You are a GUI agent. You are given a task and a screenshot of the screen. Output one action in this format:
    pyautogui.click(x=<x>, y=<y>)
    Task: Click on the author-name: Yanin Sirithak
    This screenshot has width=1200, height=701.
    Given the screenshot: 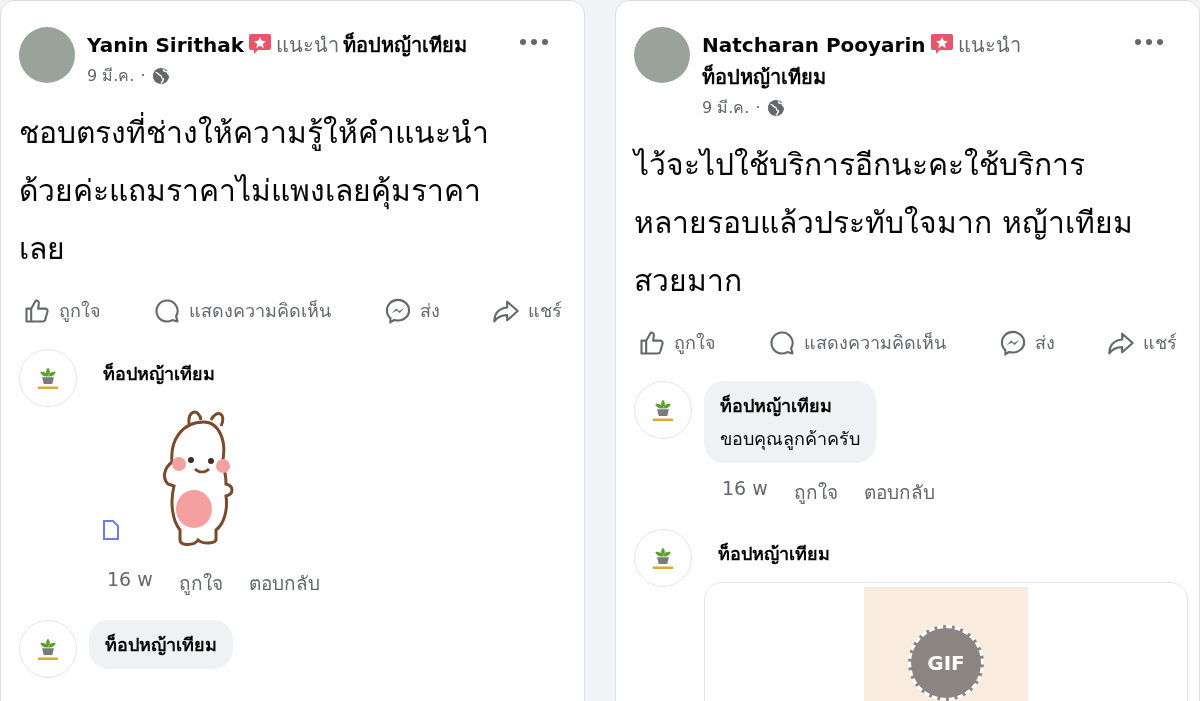 What is the action you would take?
    pyautogui.click(x=165, y=45)
    